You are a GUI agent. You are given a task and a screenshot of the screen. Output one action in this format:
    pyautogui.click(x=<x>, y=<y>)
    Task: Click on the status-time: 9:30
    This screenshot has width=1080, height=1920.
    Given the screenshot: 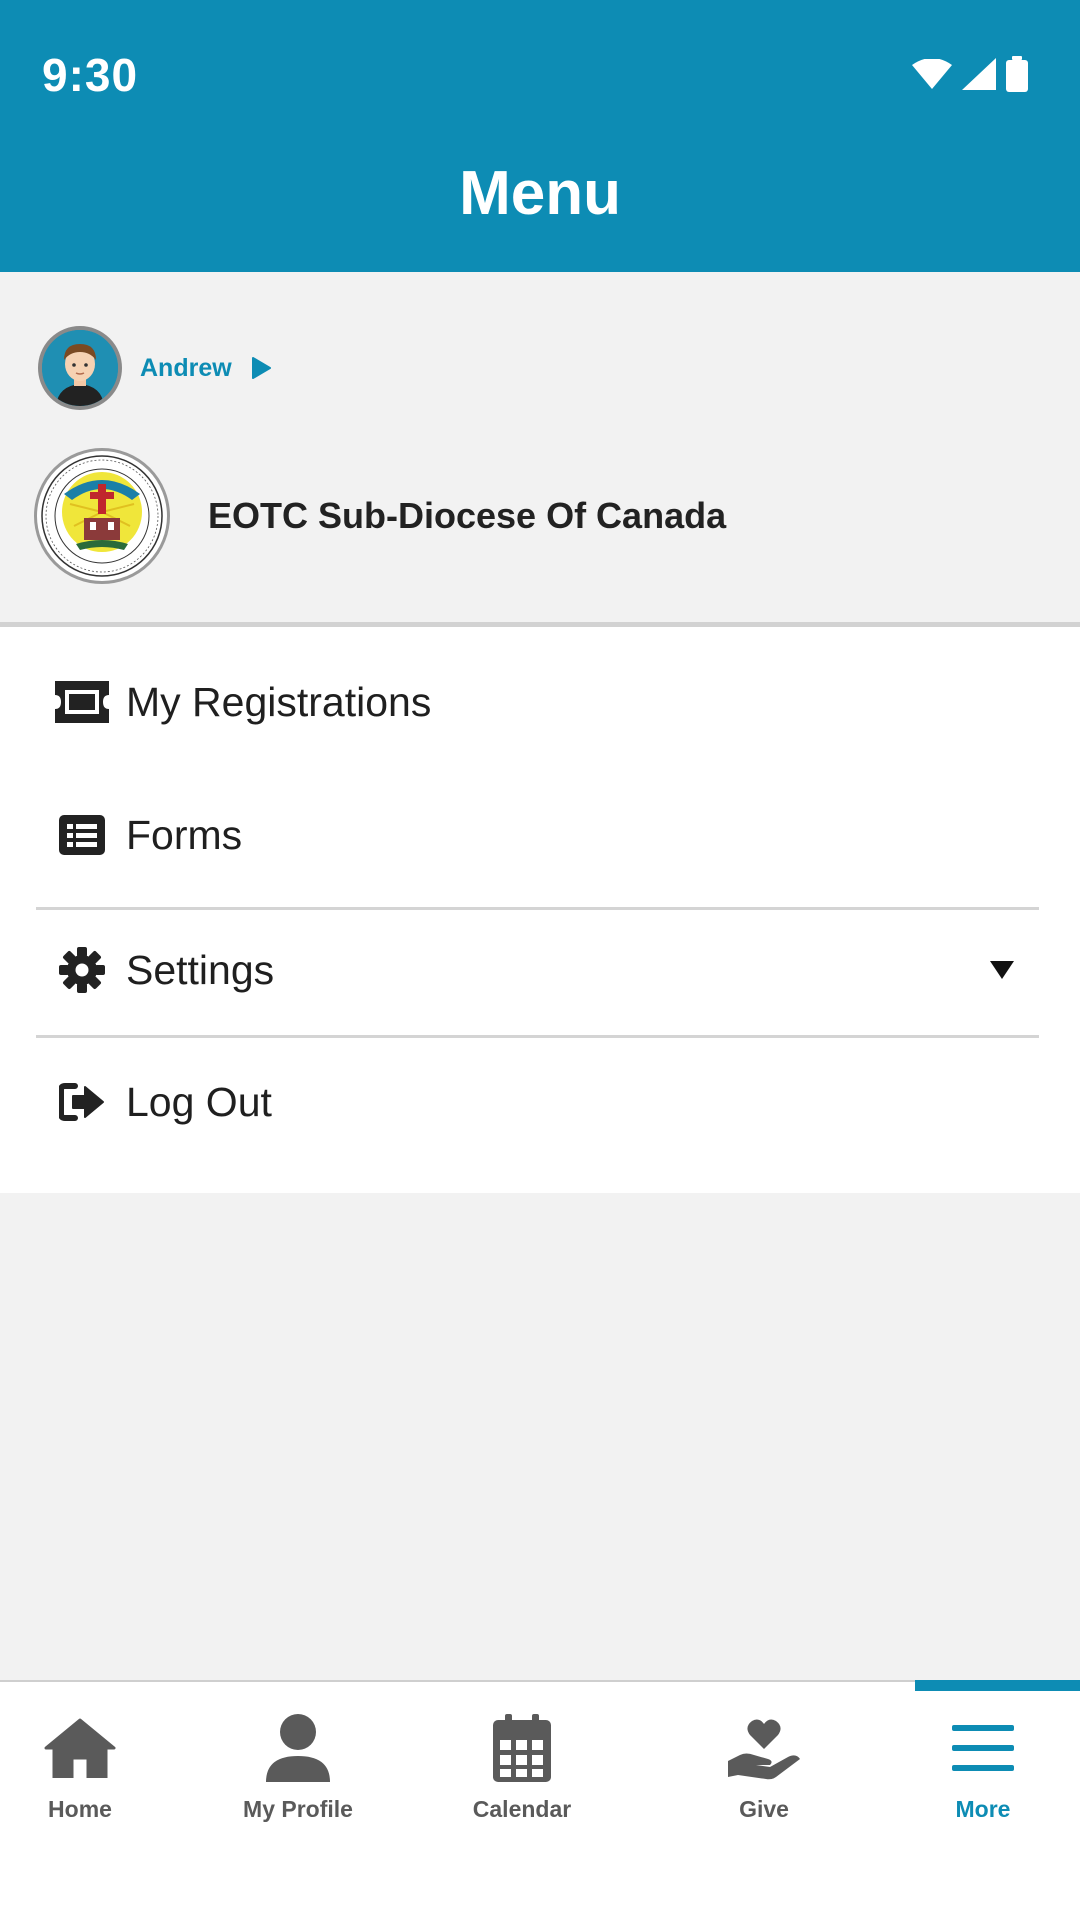 What is the action you would take?
    pyautogui.click(x=90, y=75)
    